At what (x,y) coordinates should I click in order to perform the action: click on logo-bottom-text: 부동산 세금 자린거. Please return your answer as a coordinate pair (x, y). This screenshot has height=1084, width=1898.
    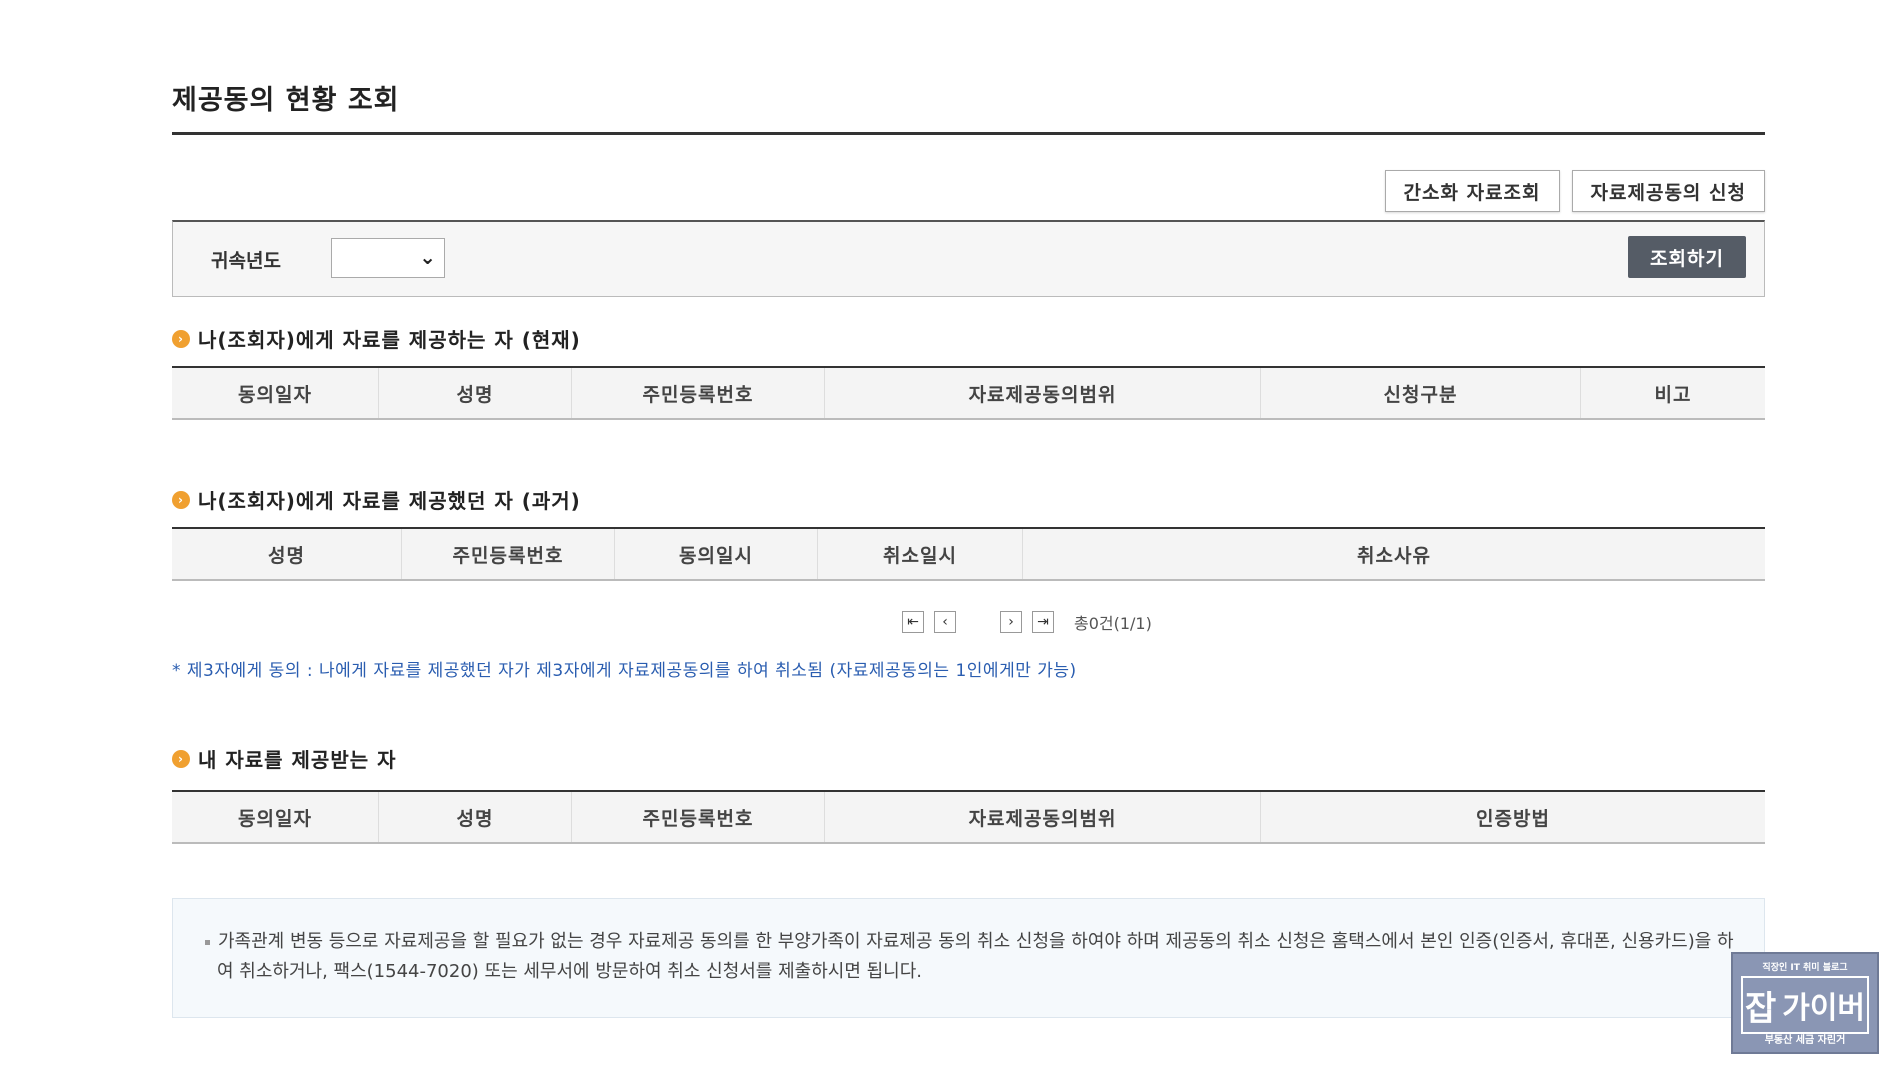
    Looking at the image, I should click on (1805, 1040).